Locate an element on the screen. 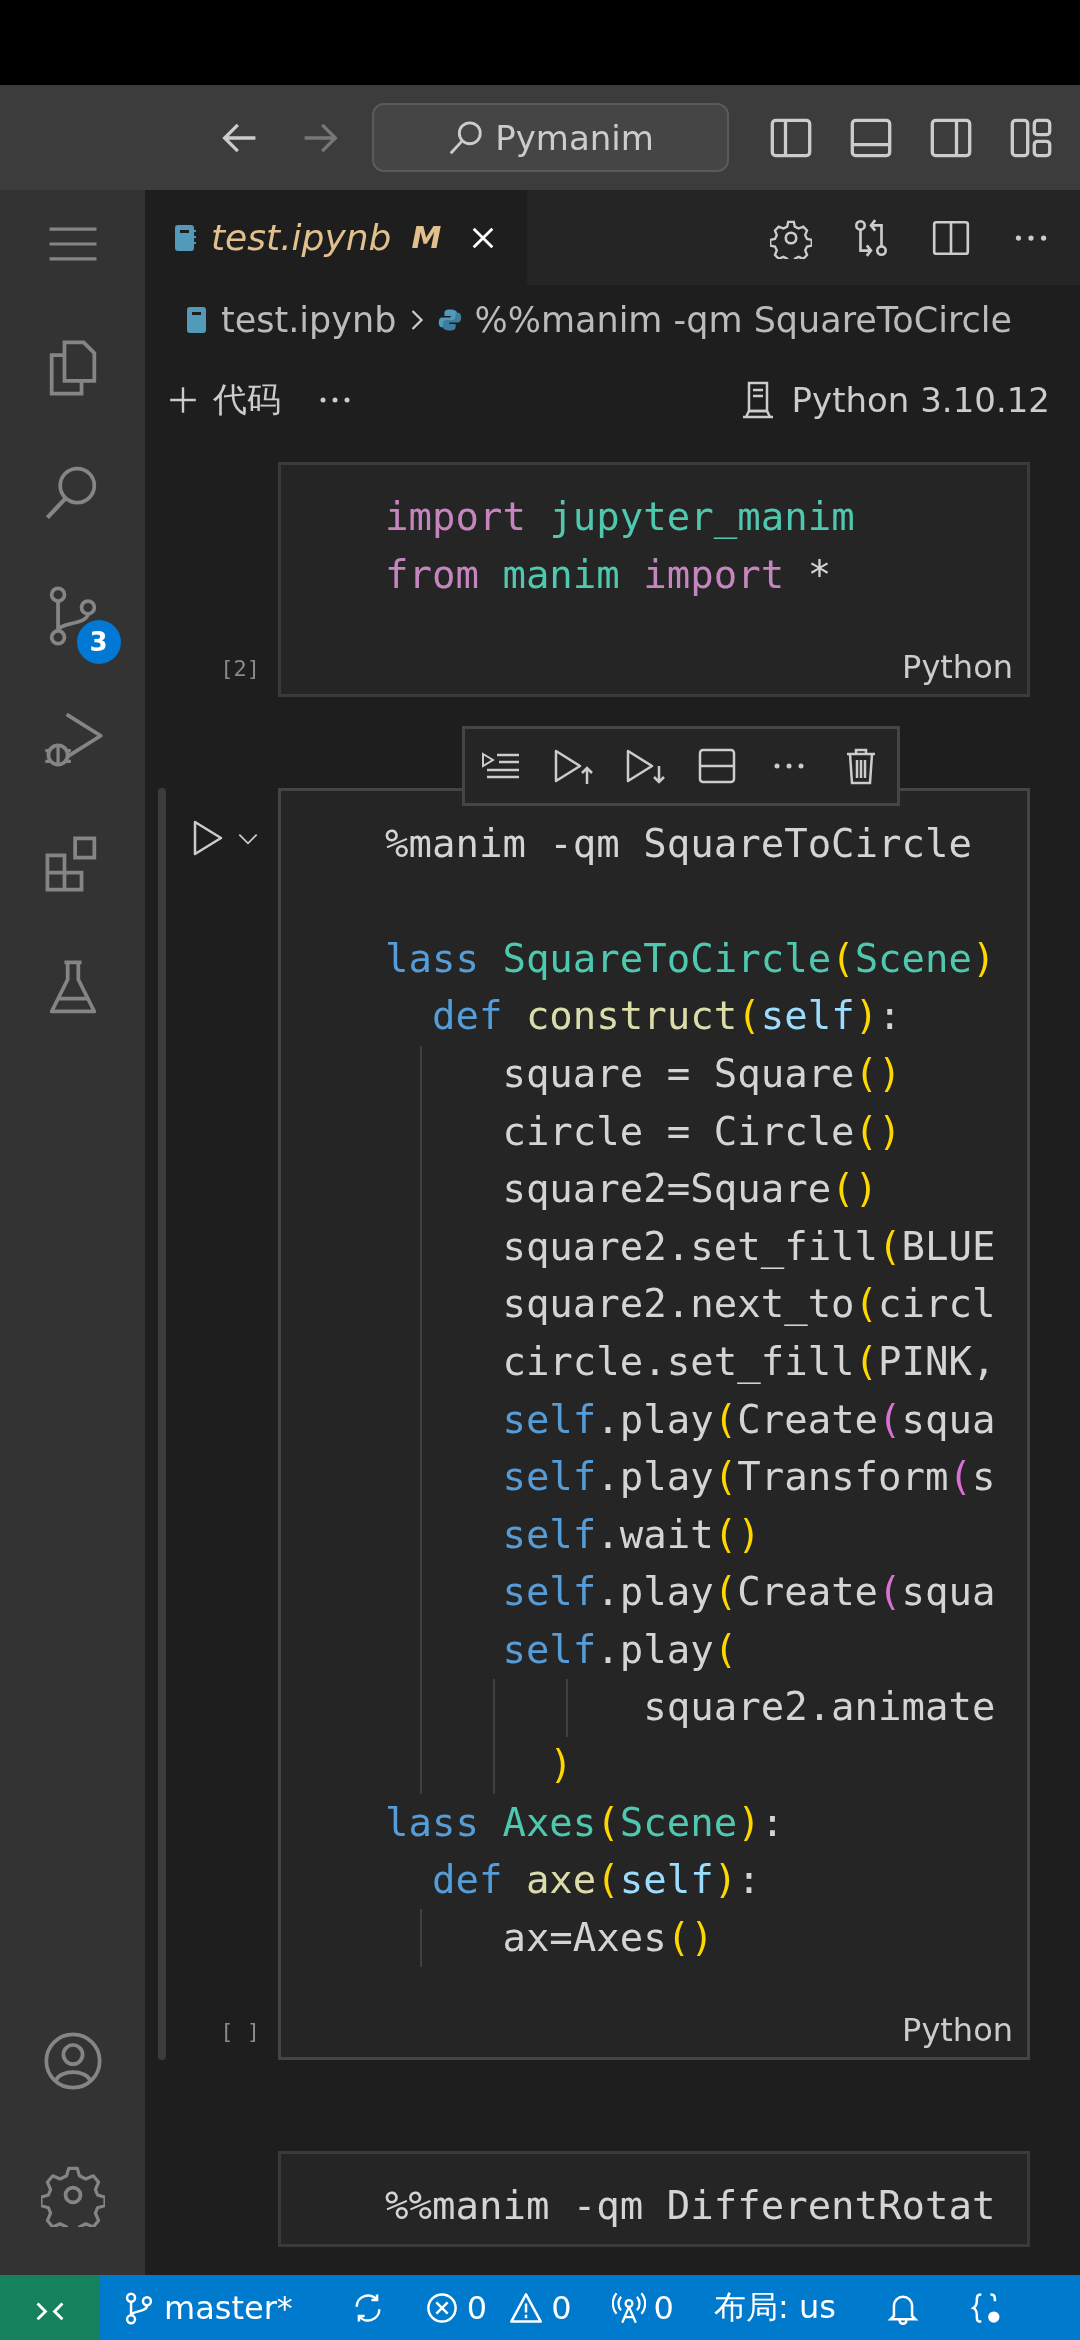  editor-tab: test.ipynb M is located at coordinates (336, 237).